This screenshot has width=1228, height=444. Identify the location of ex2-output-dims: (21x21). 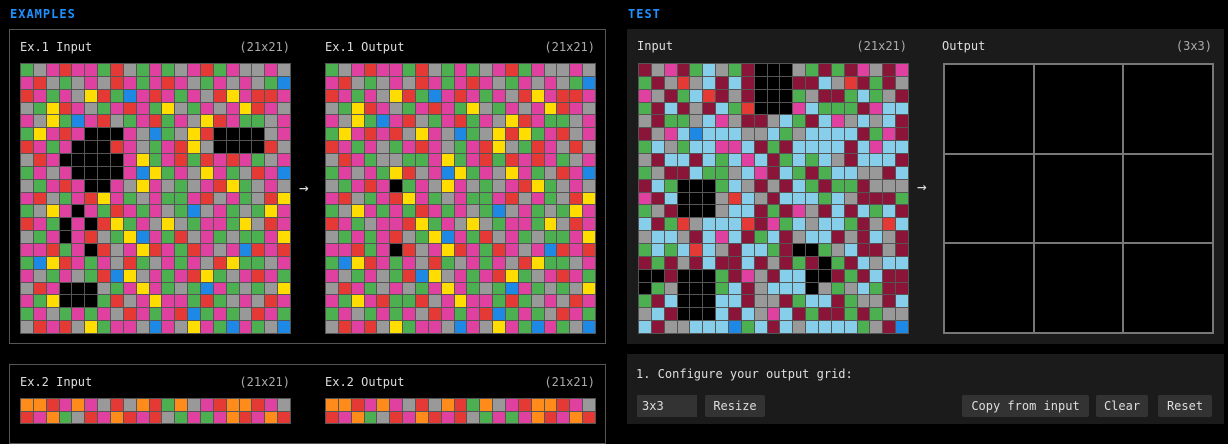
(569, 382).